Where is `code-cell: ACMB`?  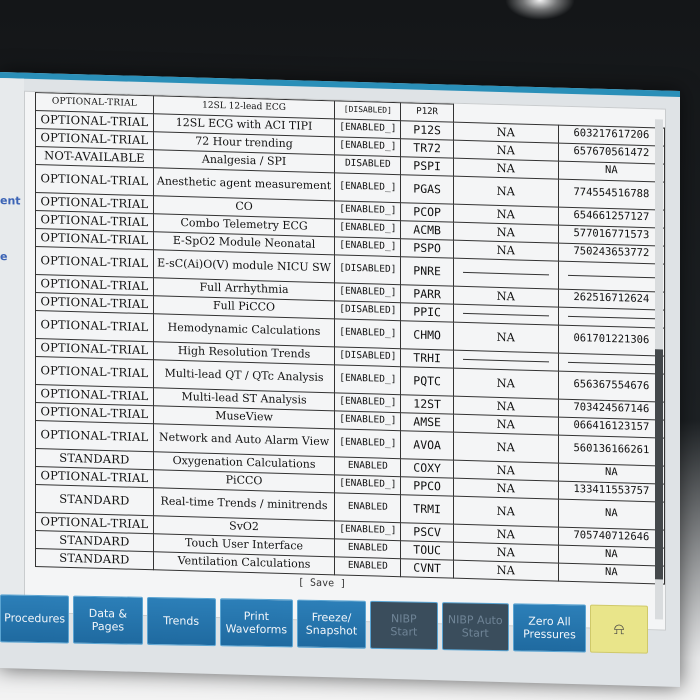 code-cell: ACMB is located at coordinates (427, 230).